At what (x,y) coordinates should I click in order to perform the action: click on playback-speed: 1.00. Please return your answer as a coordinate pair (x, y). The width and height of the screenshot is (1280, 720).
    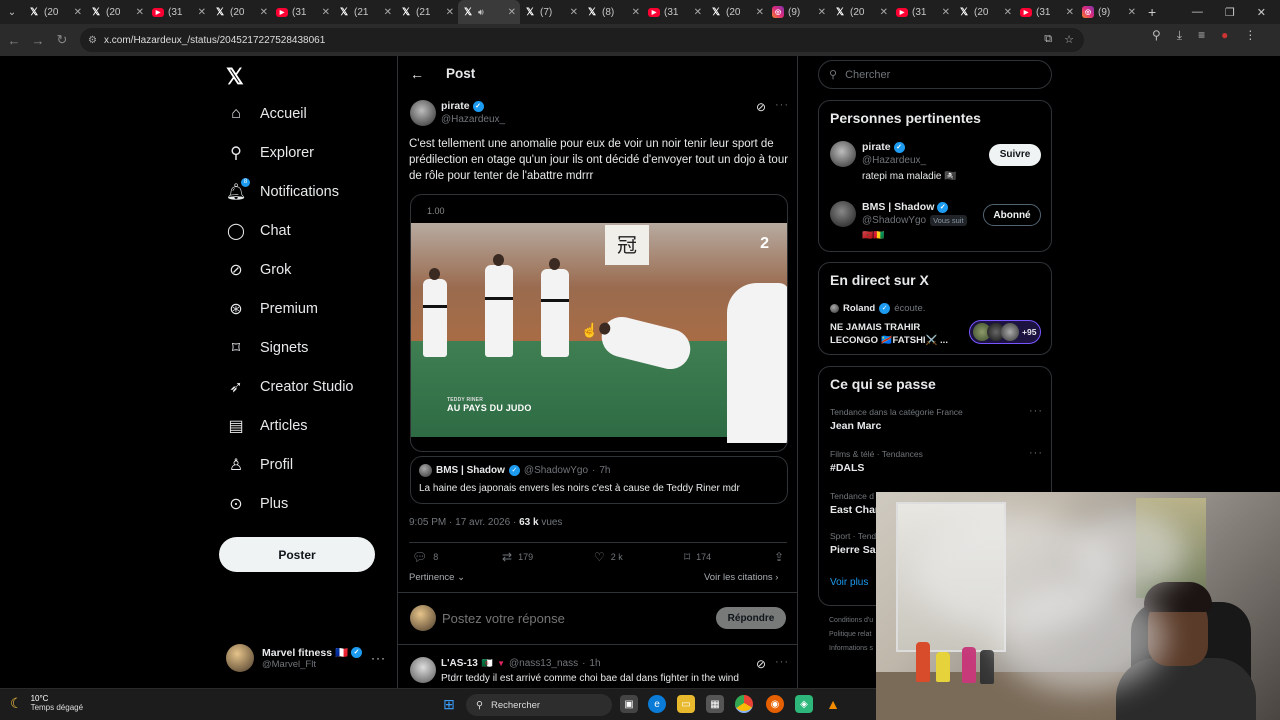
    Looking at the image, I should click on (436, 211).